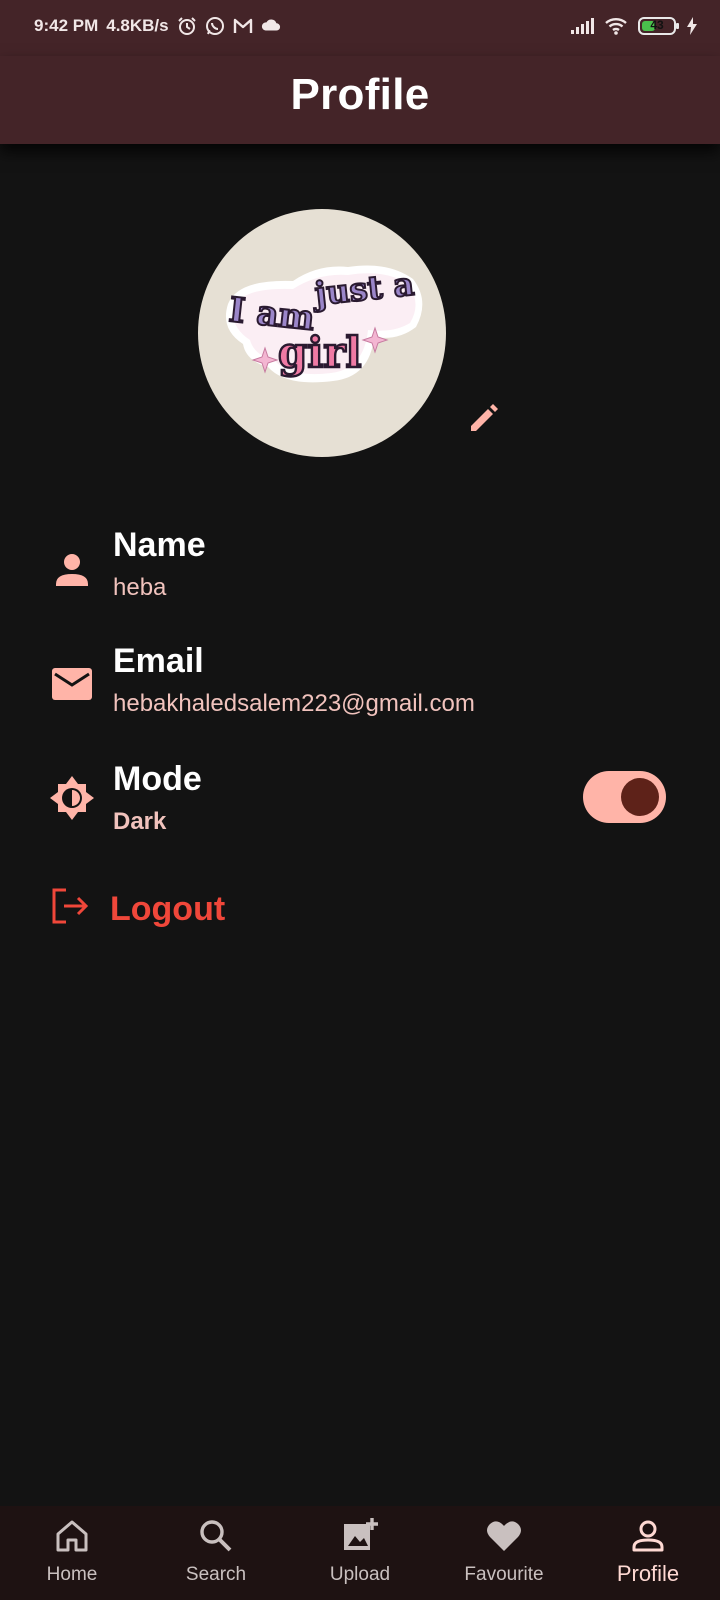  Describe the element at coordinates (360, 28) in the screenshot. I see `status-bar: 9:42 PM 4.8KB/s 43` at that location.